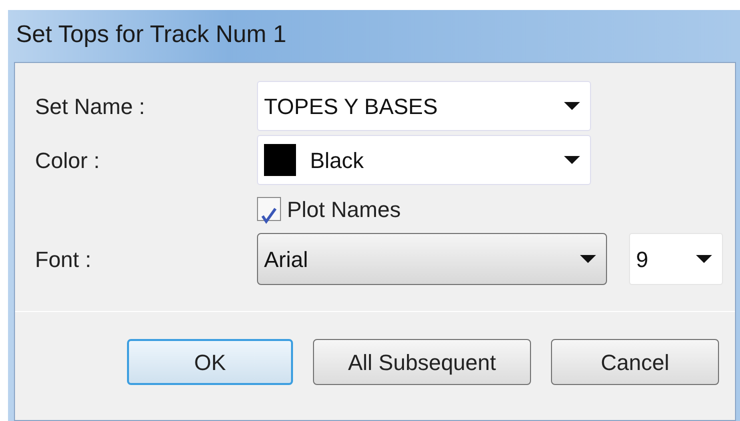 The height and width of the screenshot is (421, 740). I want to click on name-dropdown: TOPES Y BASES, so click(424, 106).